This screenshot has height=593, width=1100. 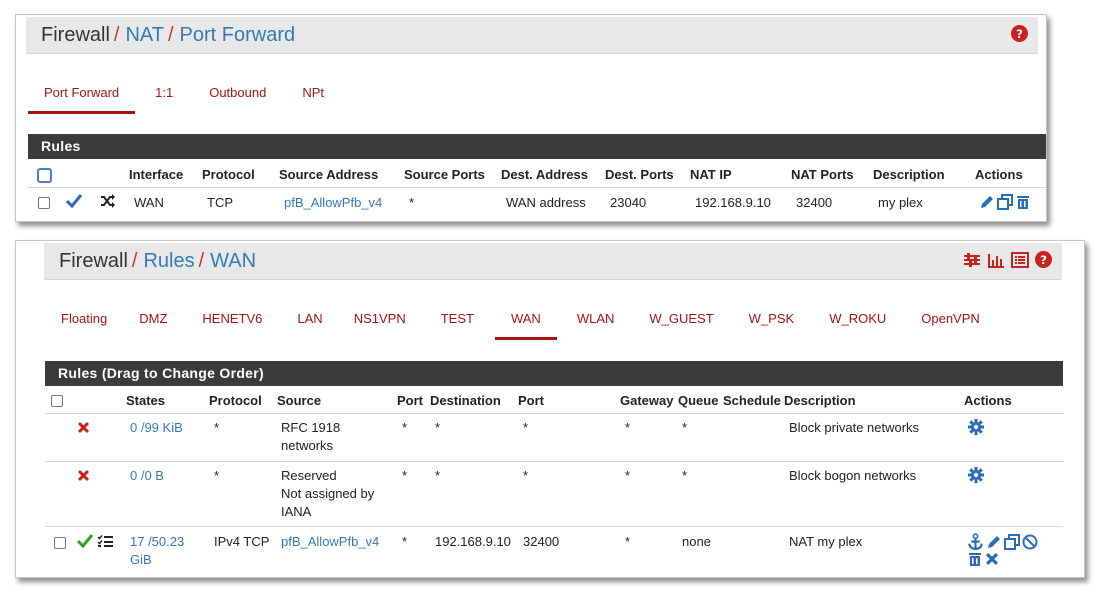 I want to click on list-icon, so click(x=1020, y=259).